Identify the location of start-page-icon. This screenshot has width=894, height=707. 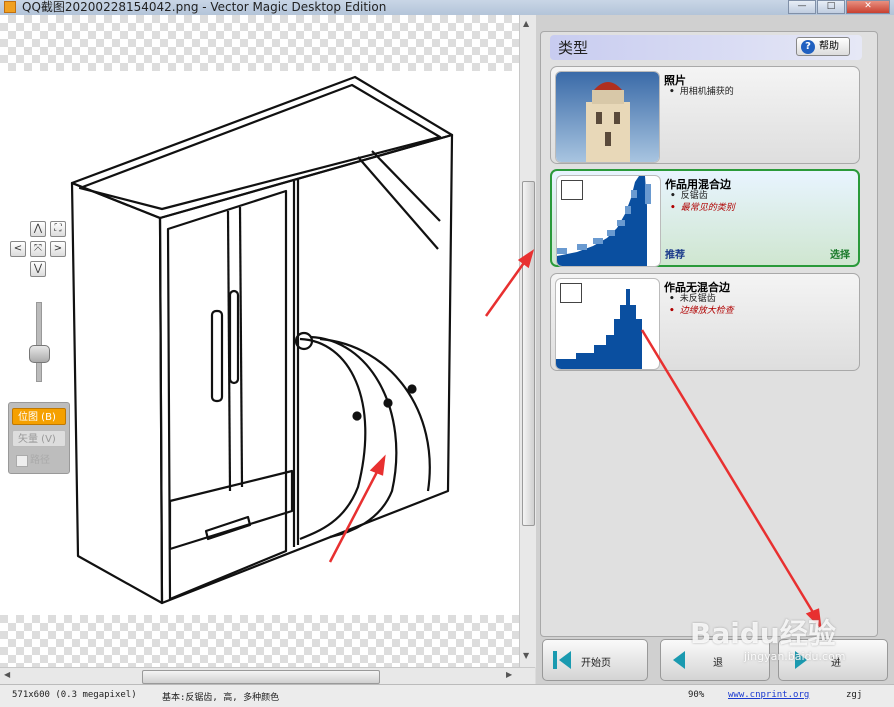
(562, 660).